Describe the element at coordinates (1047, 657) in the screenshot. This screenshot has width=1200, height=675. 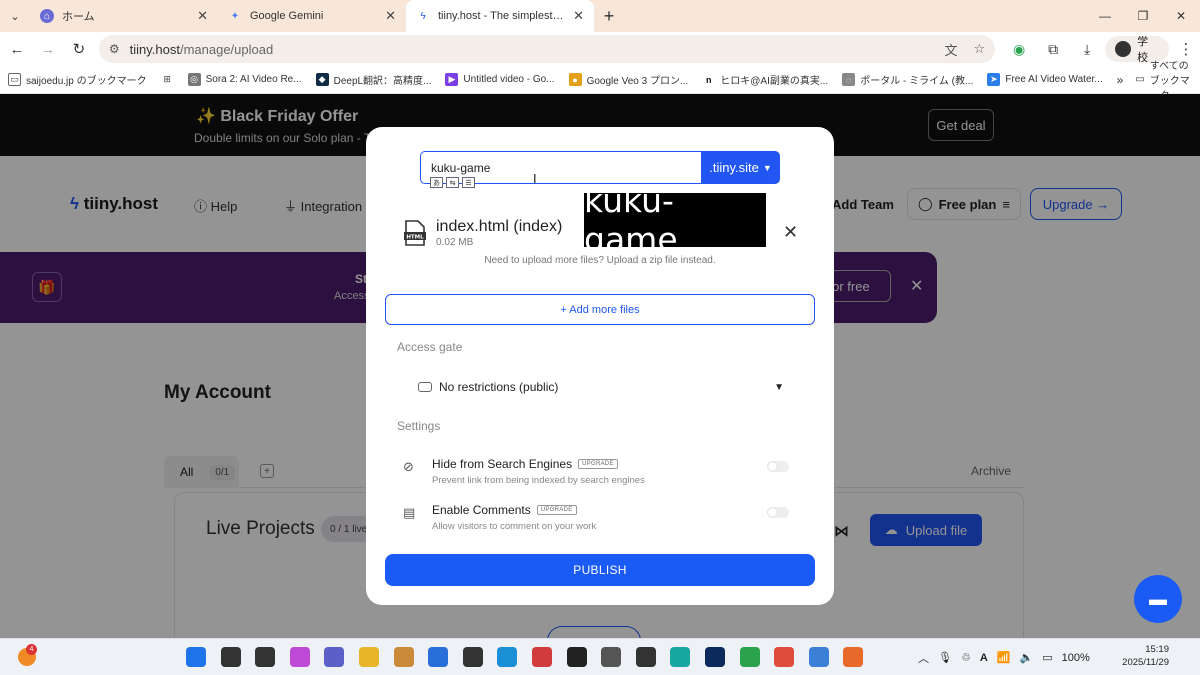
I see `battery-icon: ▭` at that location.